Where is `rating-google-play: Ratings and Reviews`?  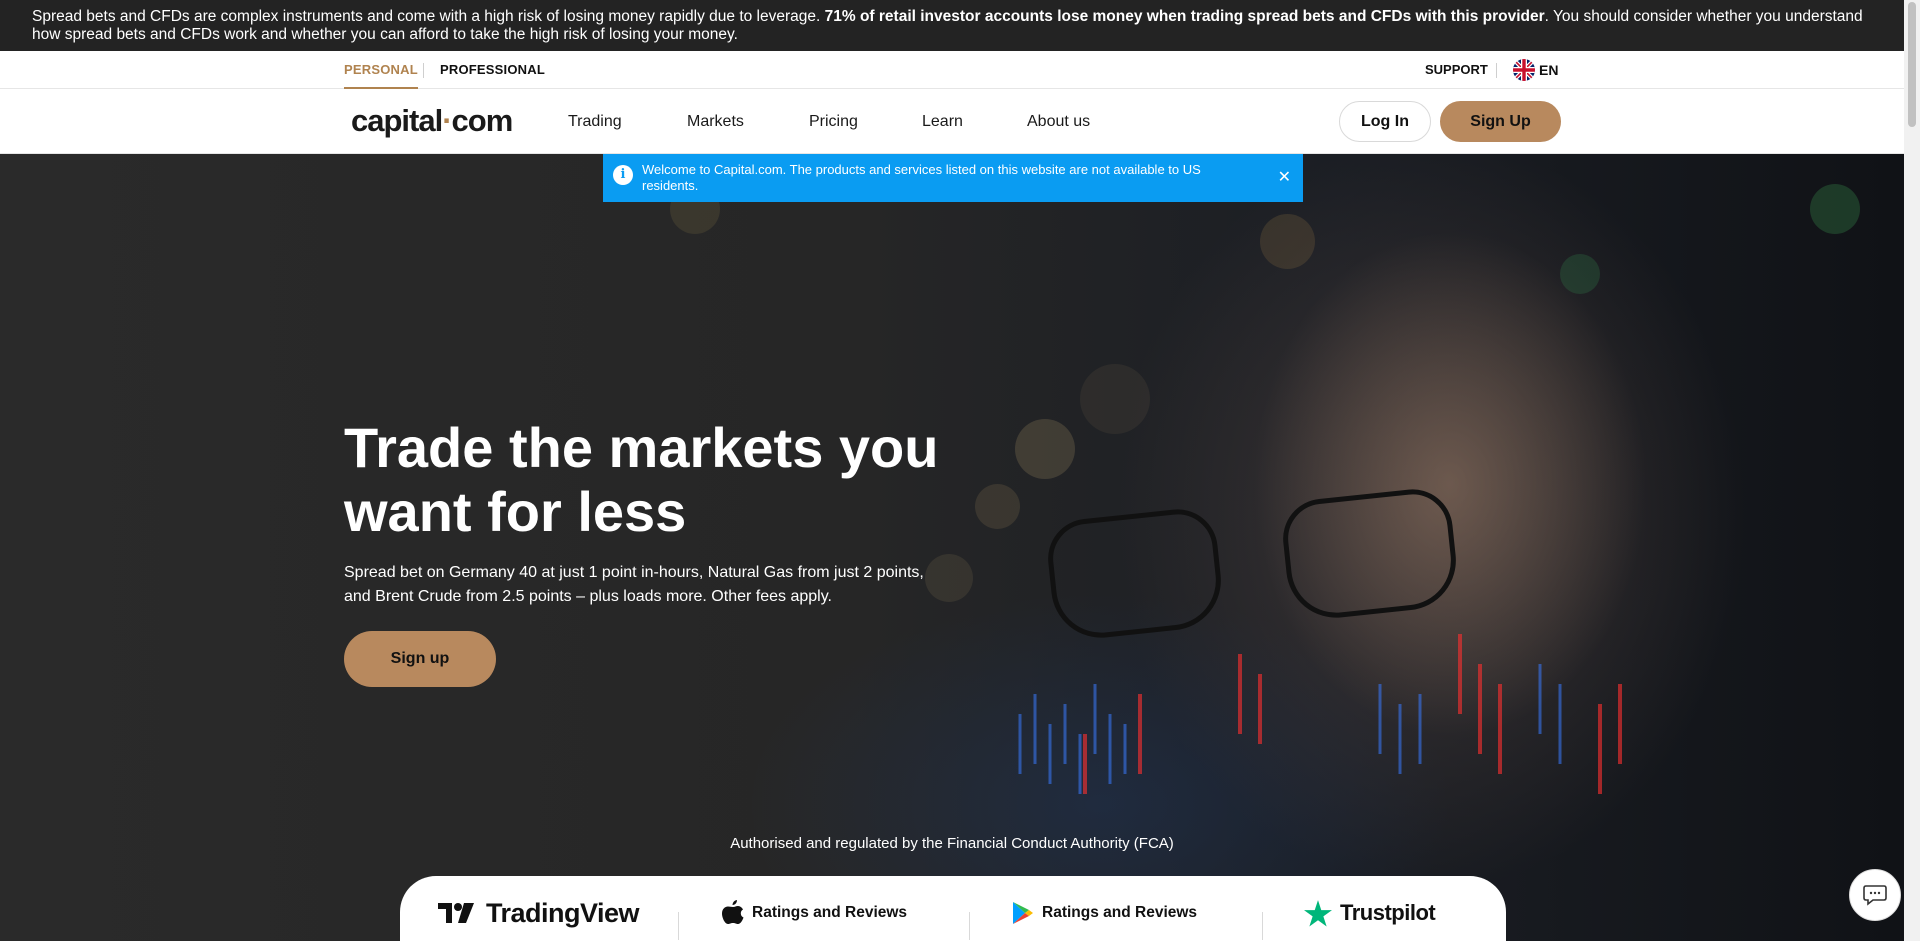 rating-google-play: Ratings and Reviews is located at coordinates (1104, 913).